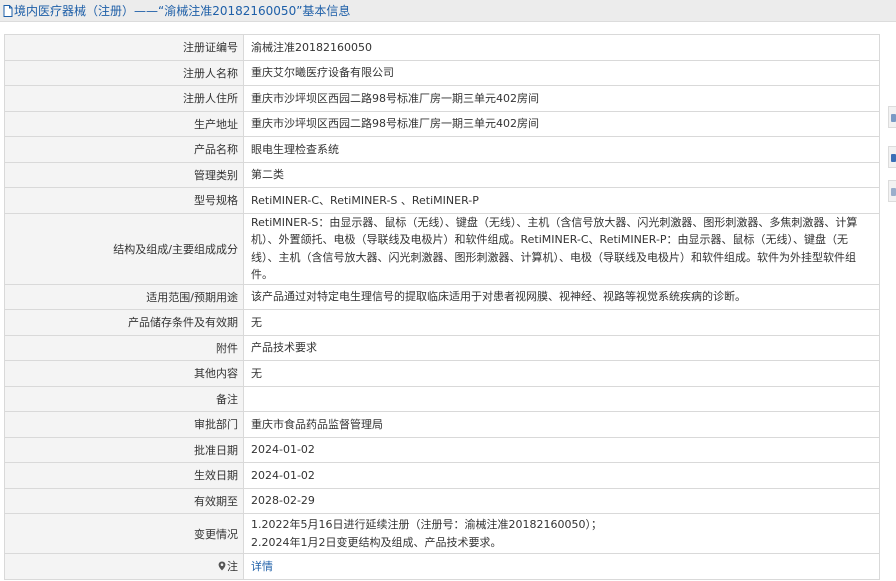 This screenshot has height=581, width=896. Describe the element at coordinates (124, 449) in the screenshot. I see `row-label: 批准日期` at that location.